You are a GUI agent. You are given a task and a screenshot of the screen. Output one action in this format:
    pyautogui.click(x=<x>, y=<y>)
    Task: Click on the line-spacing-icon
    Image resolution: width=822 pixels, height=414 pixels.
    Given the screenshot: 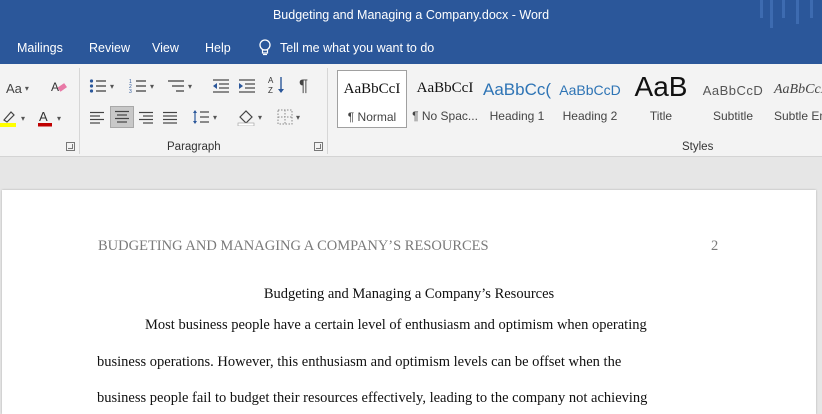 What is the action you would take?
    pyautogui.click(x=201, y=117)
    